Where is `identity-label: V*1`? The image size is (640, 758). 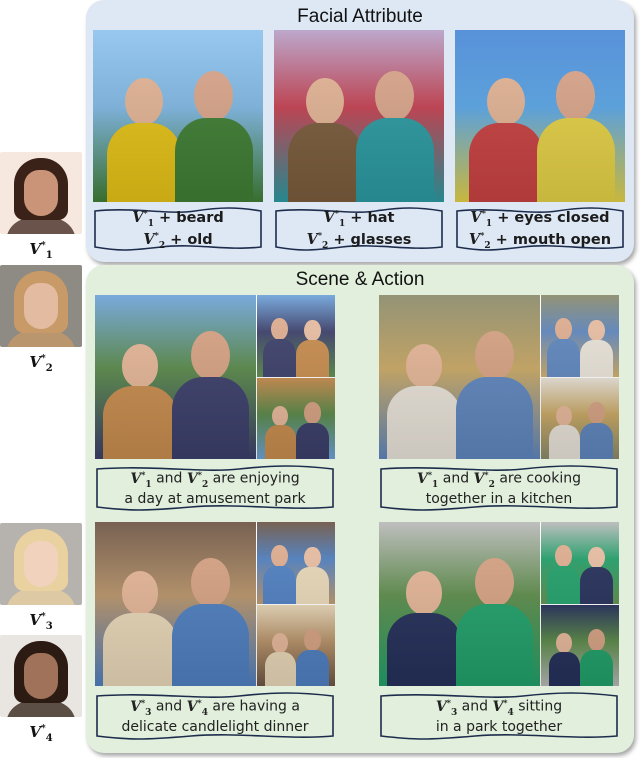
identity-label: V*1 is located at coordinates (41, 250).